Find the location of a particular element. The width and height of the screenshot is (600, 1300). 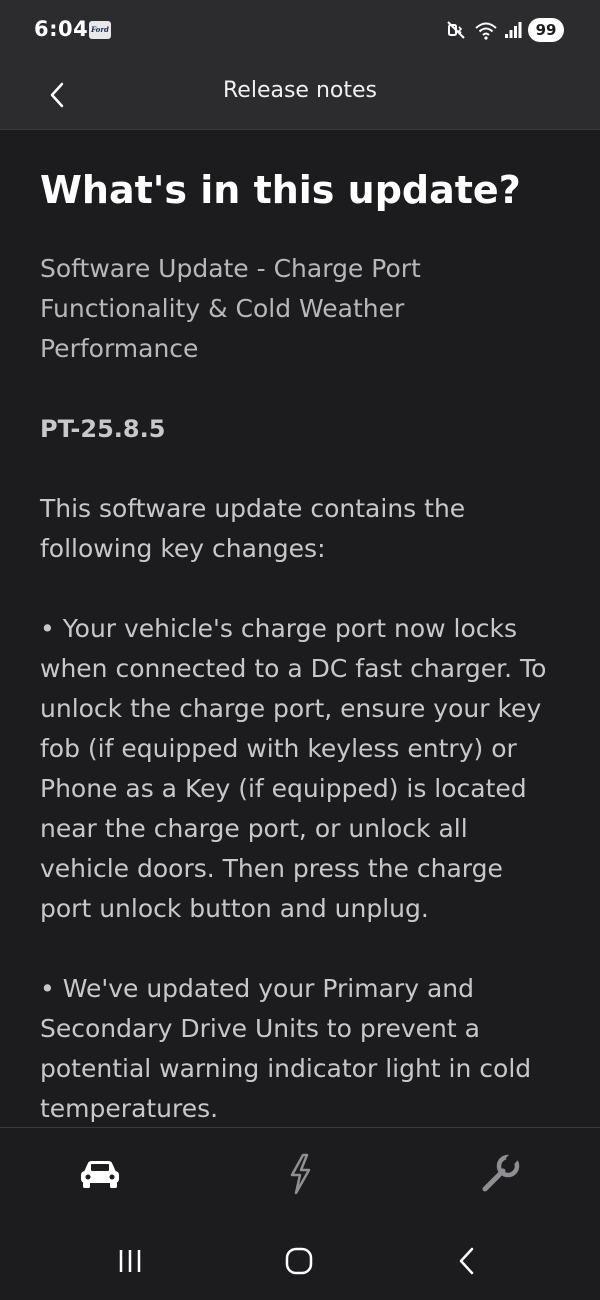

ford-app-icon: Ford is located at coordinates (100, 30).